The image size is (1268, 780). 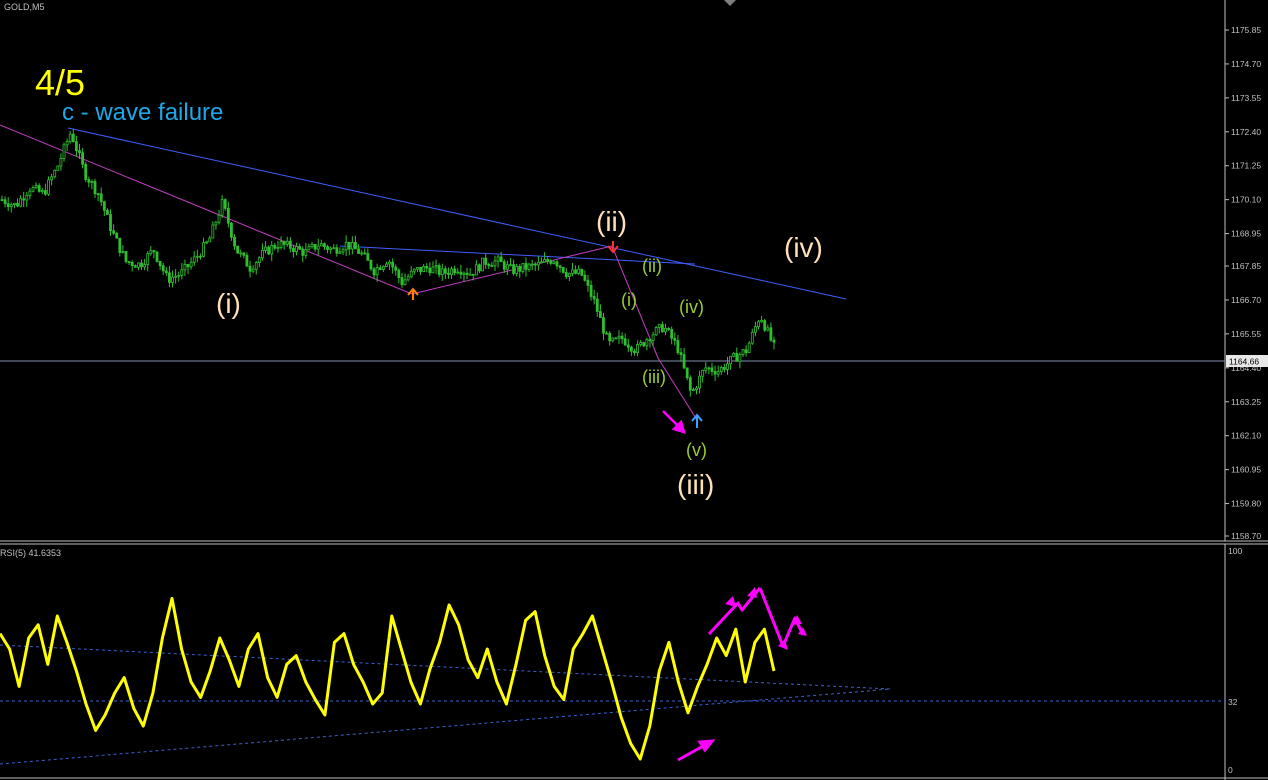 What do you see at coordinates (445, 667) in the screenshot?
I see `rsi-trendline-upper` at bounding box center [445, 667].